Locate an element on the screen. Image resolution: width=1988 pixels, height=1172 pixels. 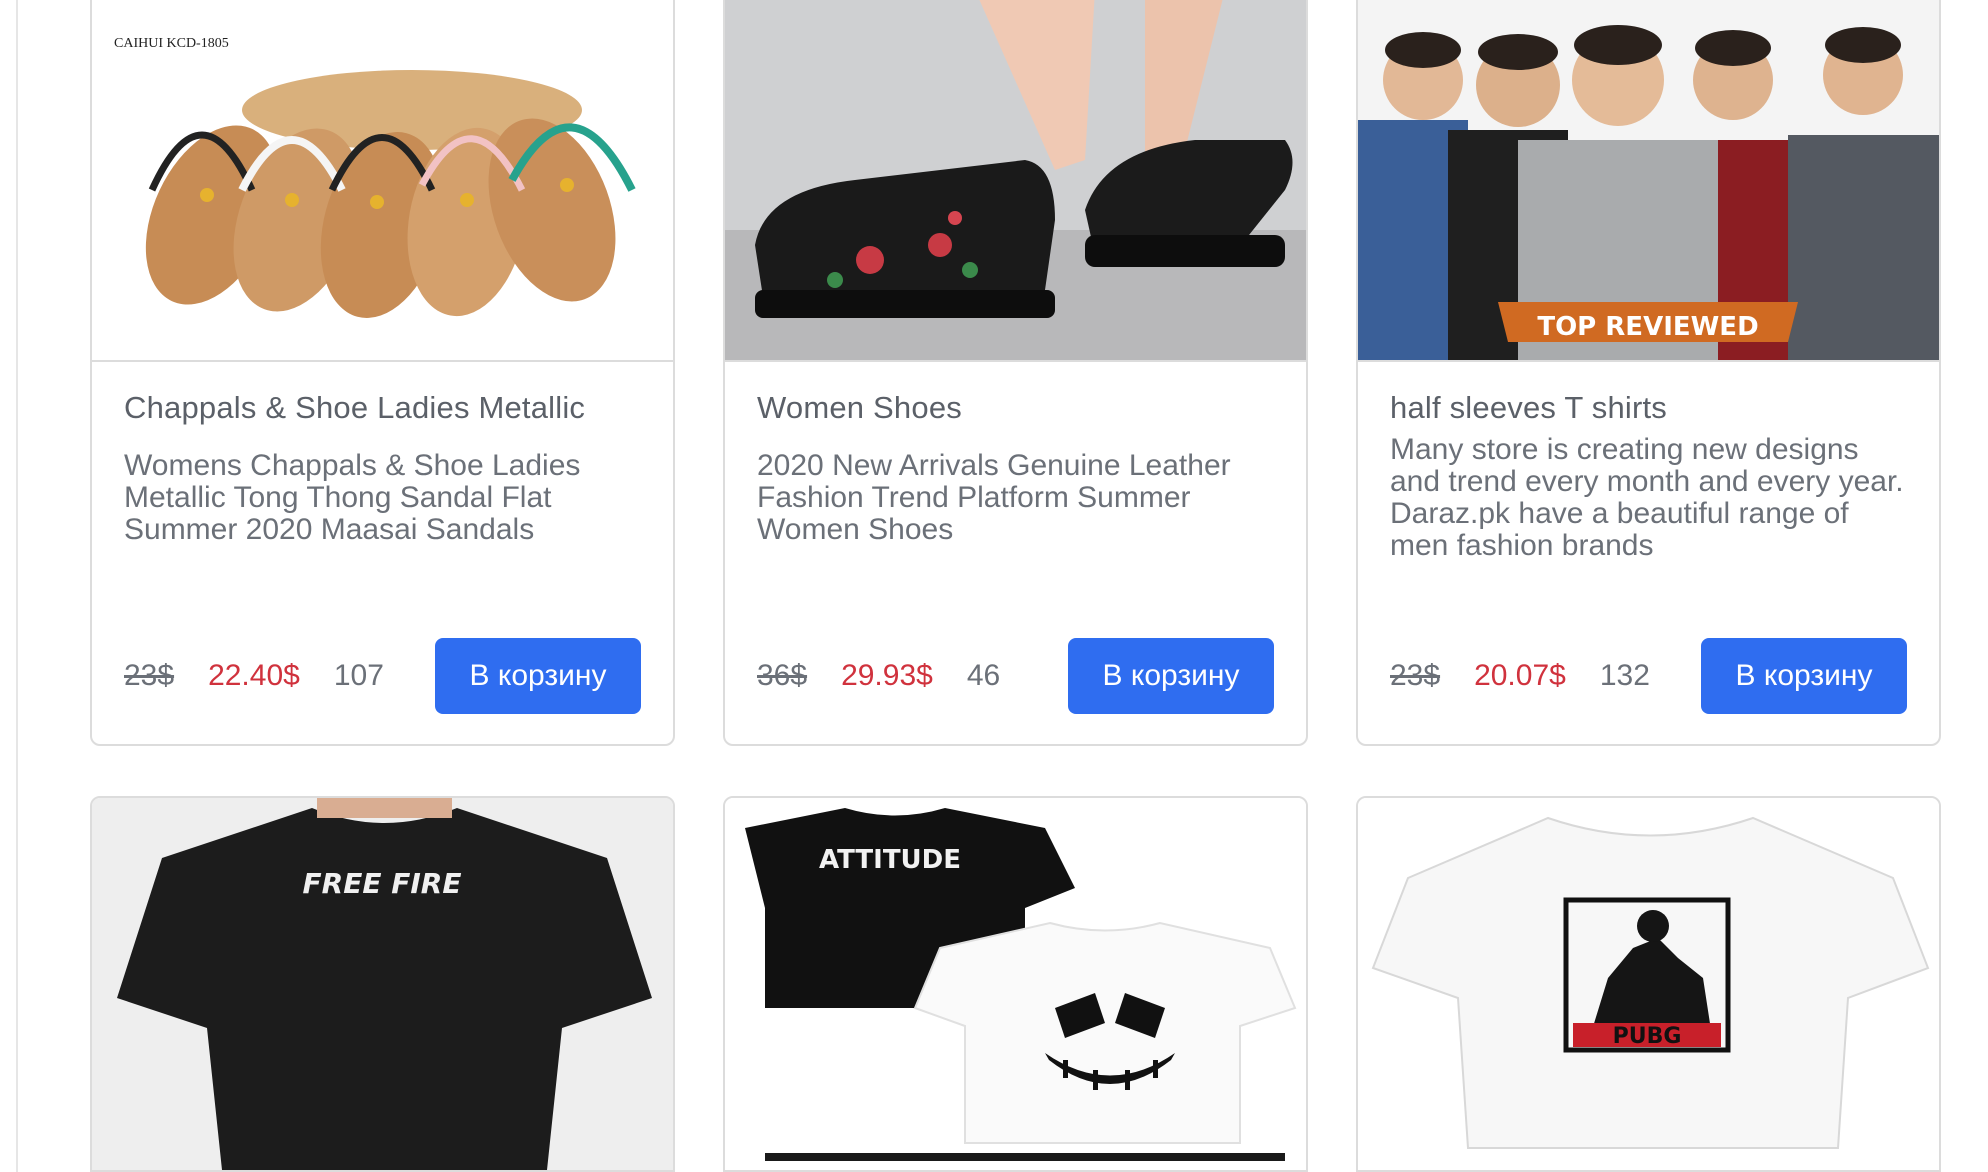
product-card: FREE FIRE is located at coordinates (382, 984).